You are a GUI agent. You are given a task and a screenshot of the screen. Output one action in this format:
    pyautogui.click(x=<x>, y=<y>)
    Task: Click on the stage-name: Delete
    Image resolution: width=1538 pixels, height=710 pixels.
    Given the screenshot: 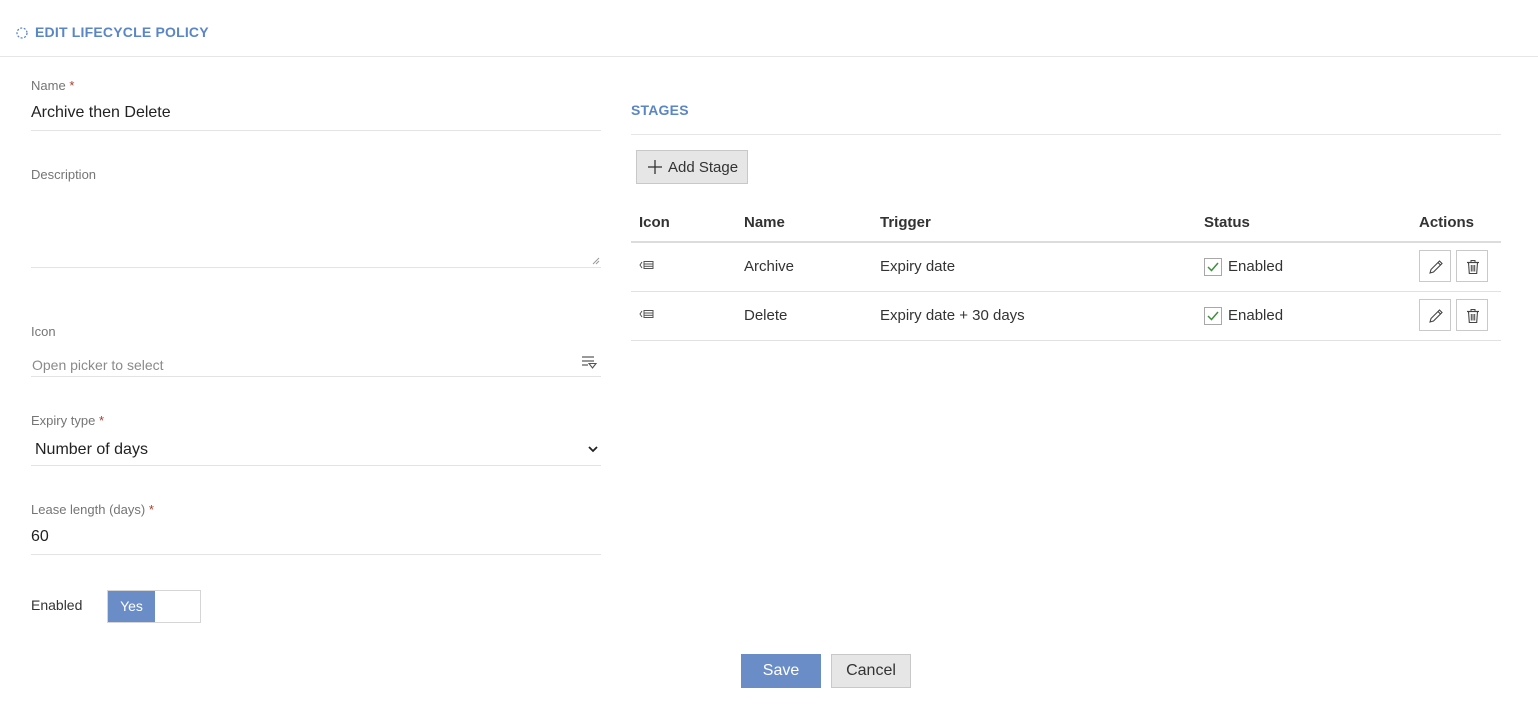 What is the action you would take?
    pyautogui.click(x=766, y=315)
    